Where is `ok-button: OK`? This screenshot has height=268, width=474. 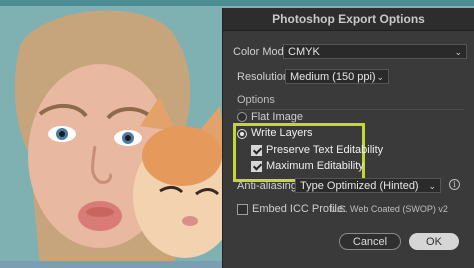 ok-button: OK is located at coordinates (434, 241).